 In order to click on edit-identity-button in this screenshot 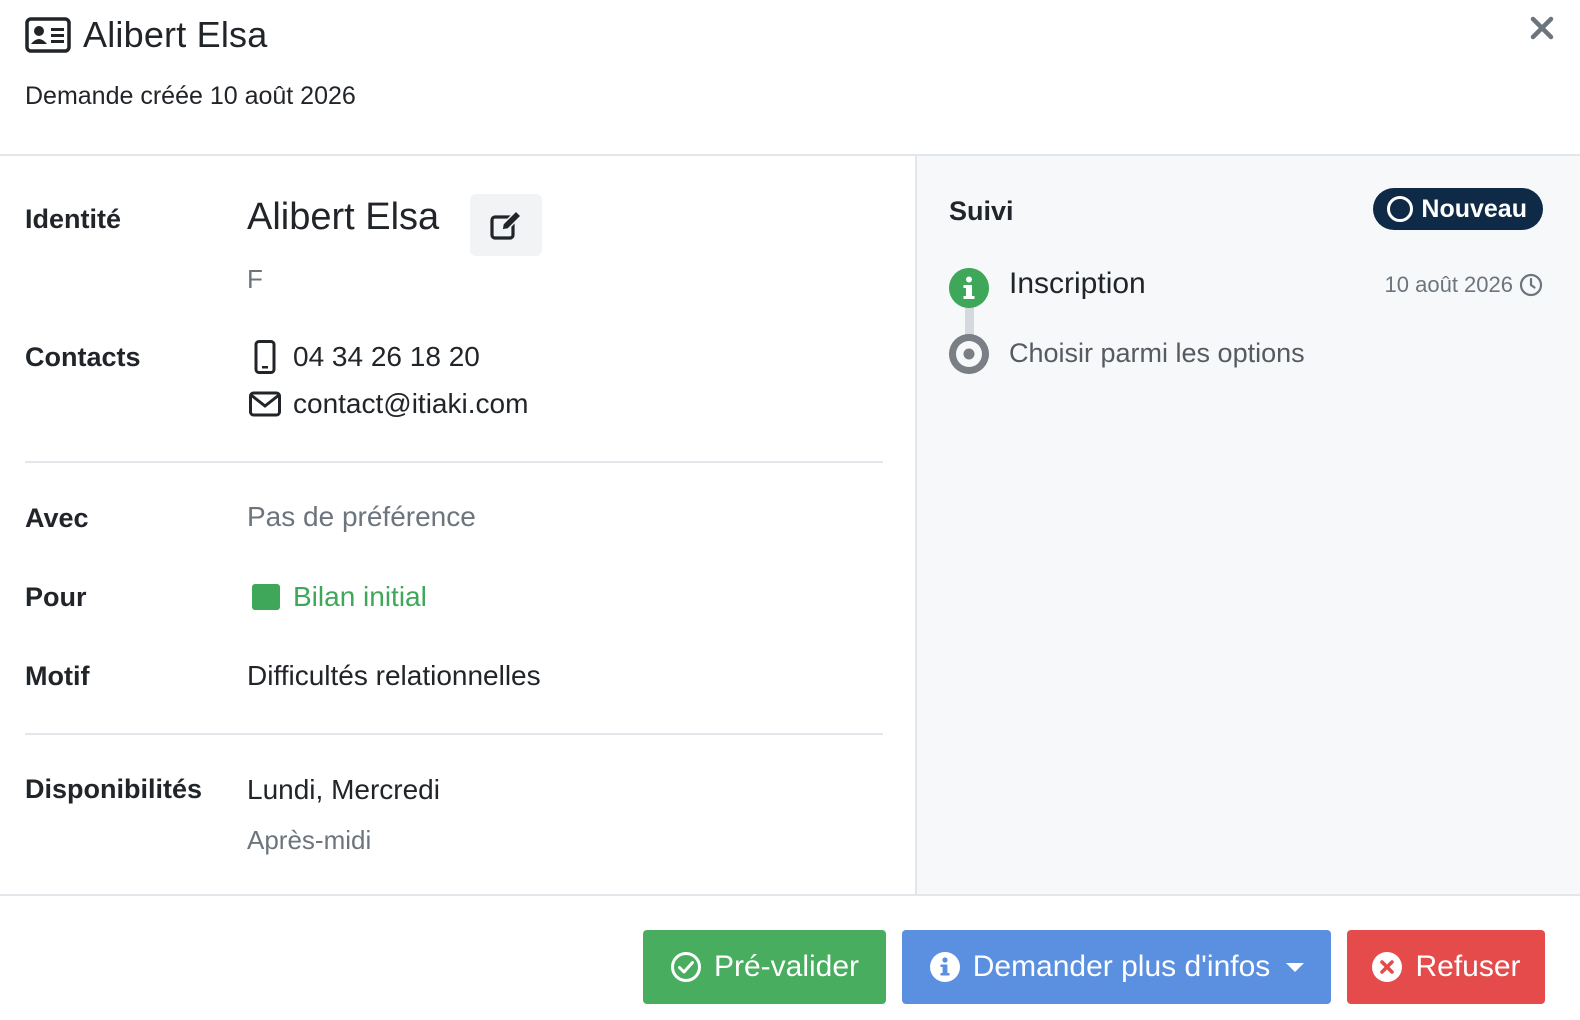, I will do `click(506, 225)`.